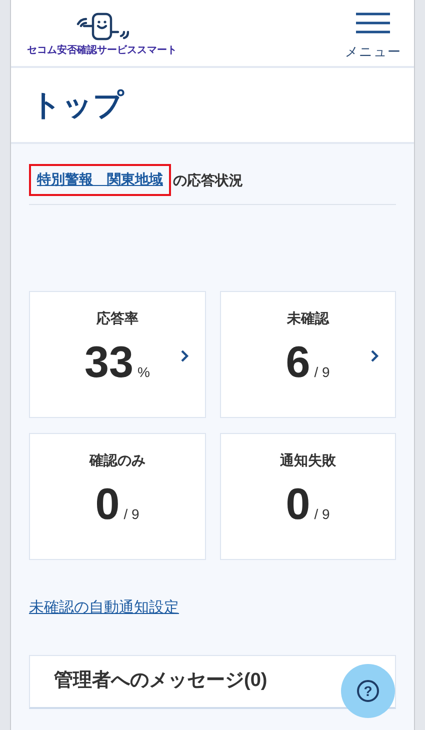 The height and width of the screenshot is (730, 425). Describe the element at coordinates (77, 106) in the screenshot. I see `page-title: トップ` at that location.